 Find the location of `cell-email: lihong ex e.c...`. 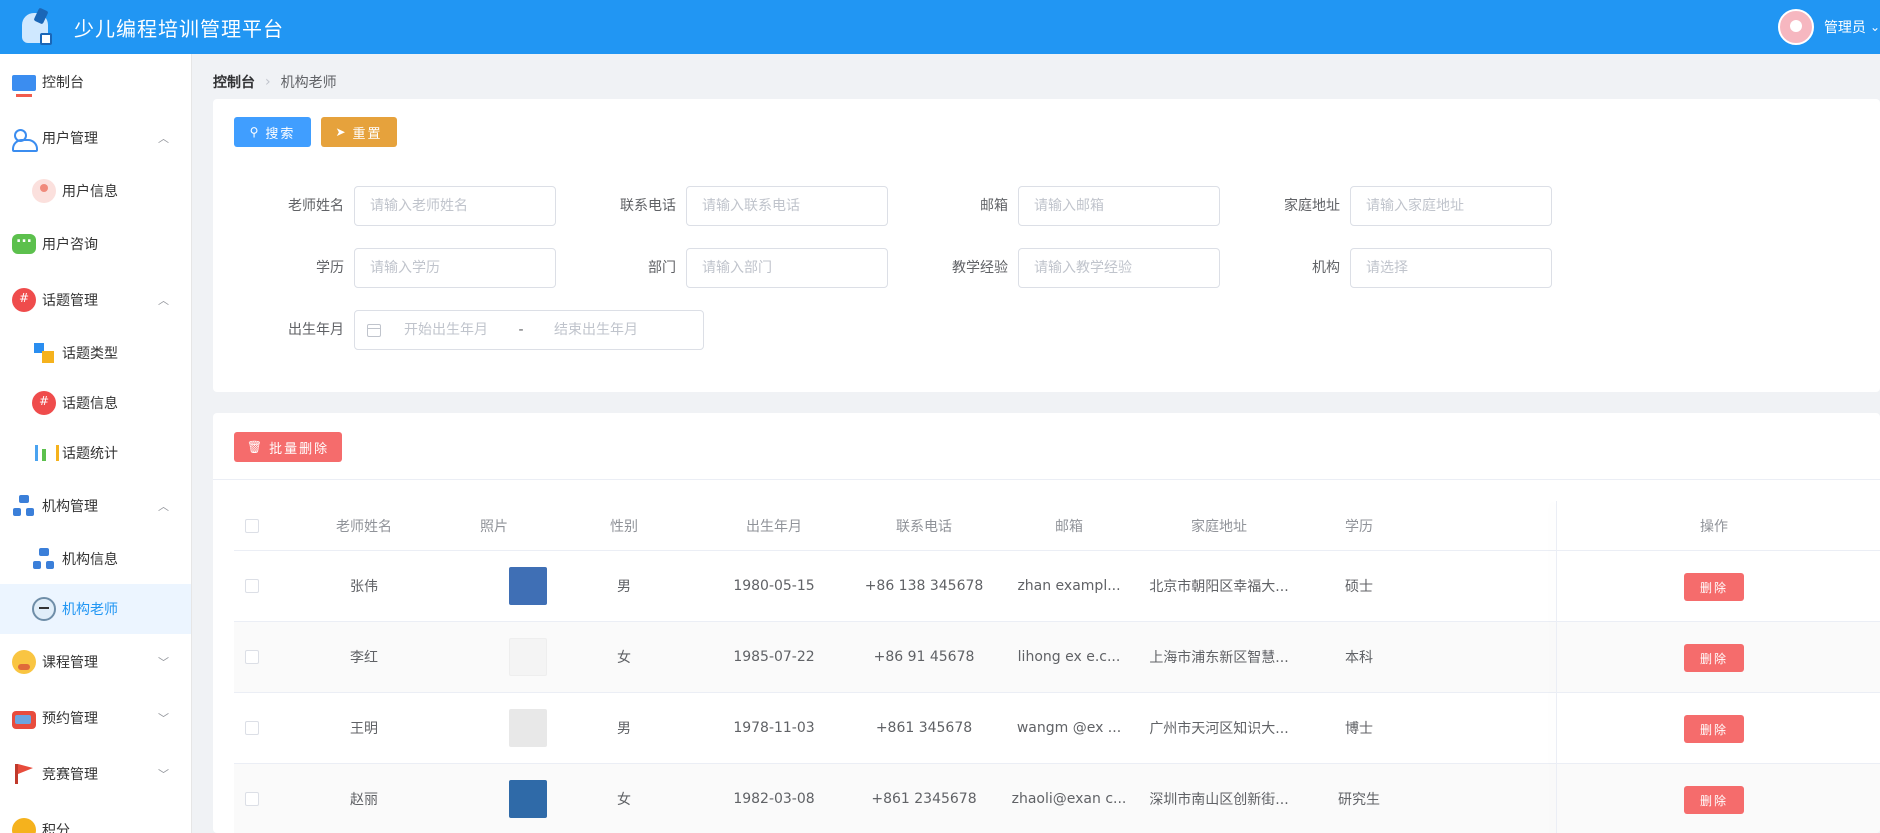

cell-email: lihong ex e.c... is located at coordinates (1069, 657).